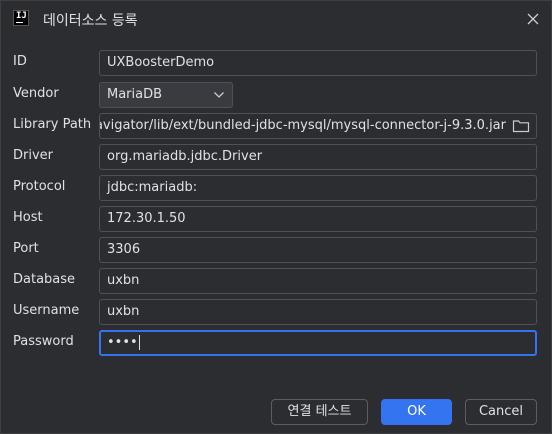  Describe the element at coordinates (318, 312) in the screenshot. I see `username-field: uxbn` at that location.